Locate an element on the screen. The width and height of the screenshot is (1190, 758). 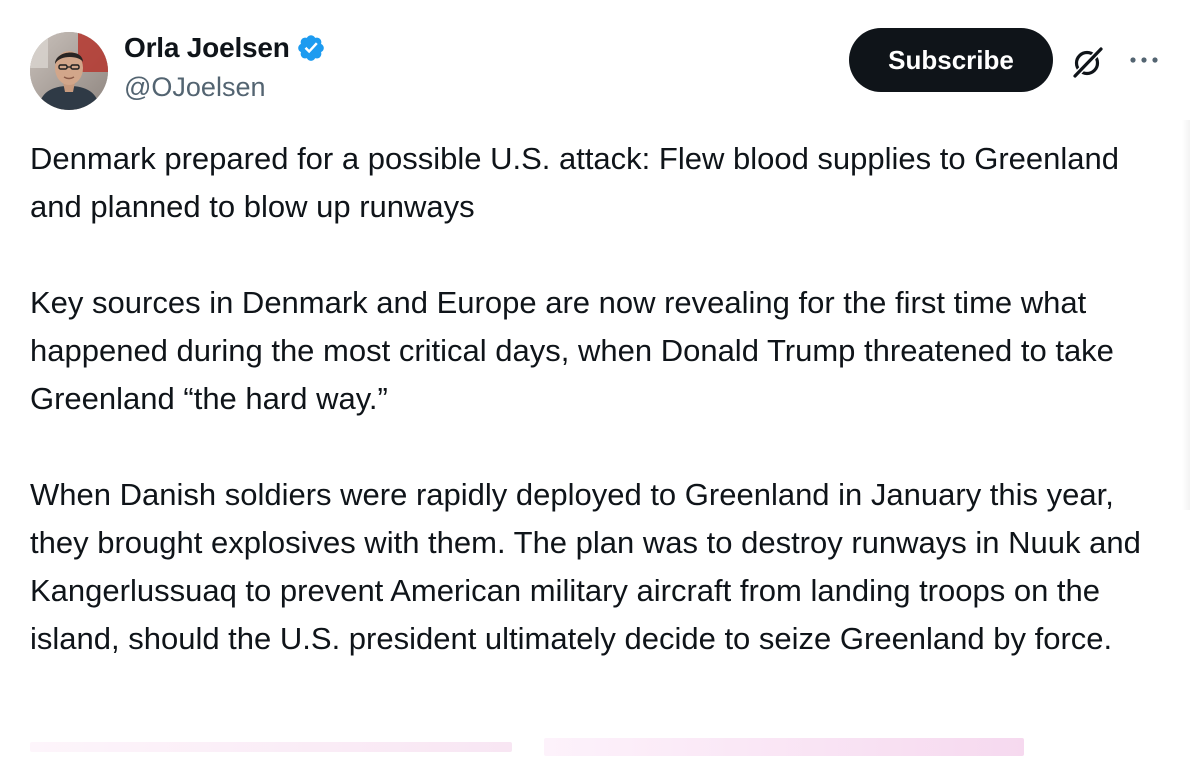
author-name-row: Orla Joelsen is located at coordinates (225, 48).